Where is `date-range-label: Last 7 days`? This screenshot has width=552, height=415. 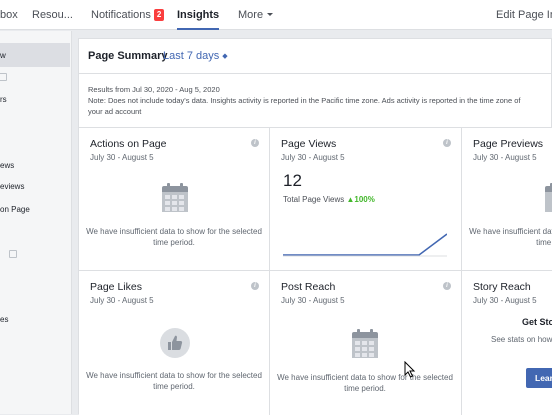
date-range-label: Last 7 days is located at coordinates (191, 56).